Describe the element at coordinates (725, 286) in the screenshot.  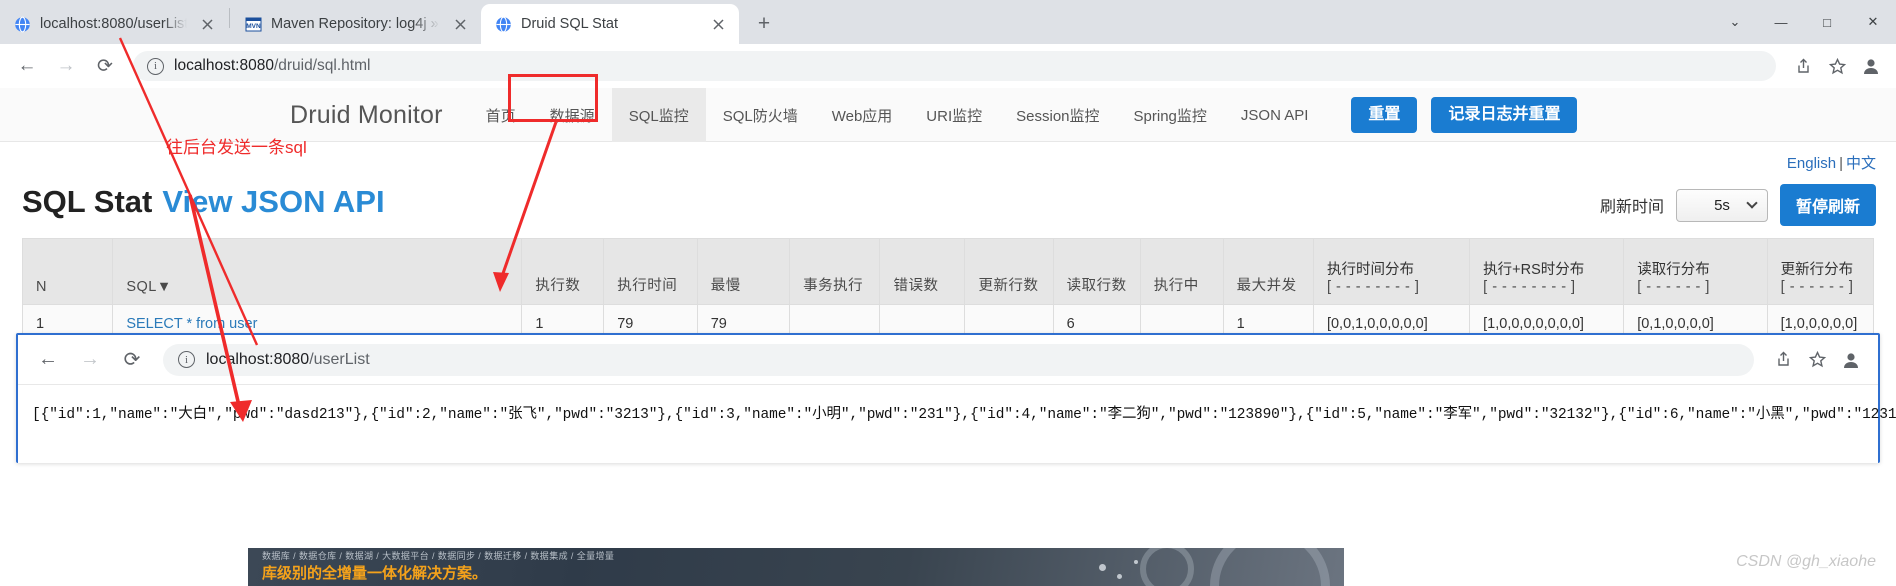
I see `th-slowest-l2: 最慢` at that location.